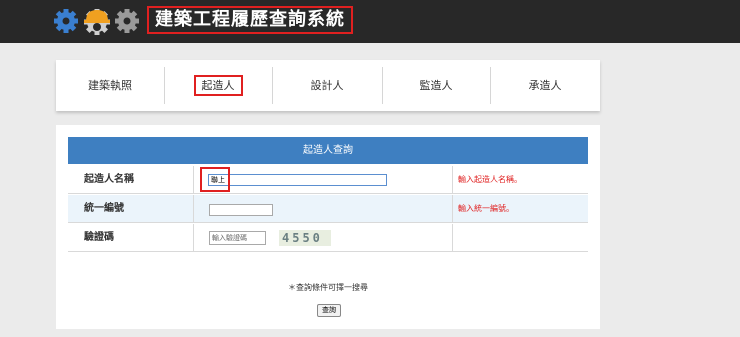  Describe the element at coordinates (302, 238) in the screenshot. I see `captcha-code: 4550` at that location.